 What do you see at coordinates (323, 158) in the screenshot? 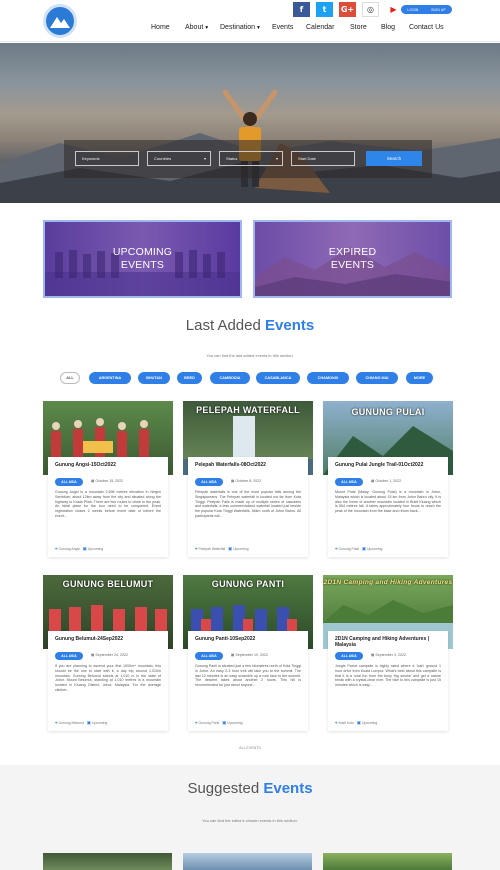
I see `start-date-input: Start Date` at bounding box center [323, 158].